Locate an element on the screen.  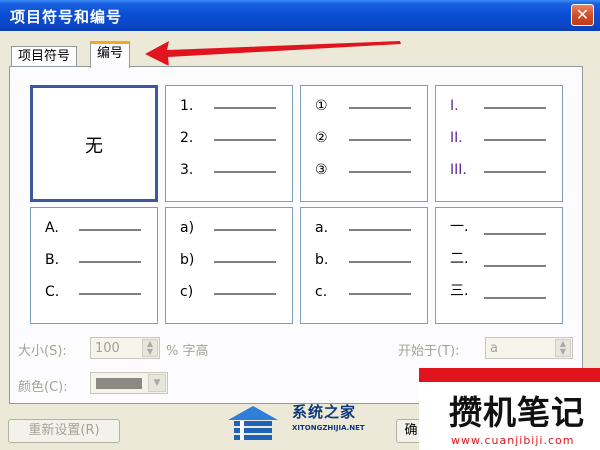
size-input: 100 ▲ ▼ is located at coordinates (125, 348).